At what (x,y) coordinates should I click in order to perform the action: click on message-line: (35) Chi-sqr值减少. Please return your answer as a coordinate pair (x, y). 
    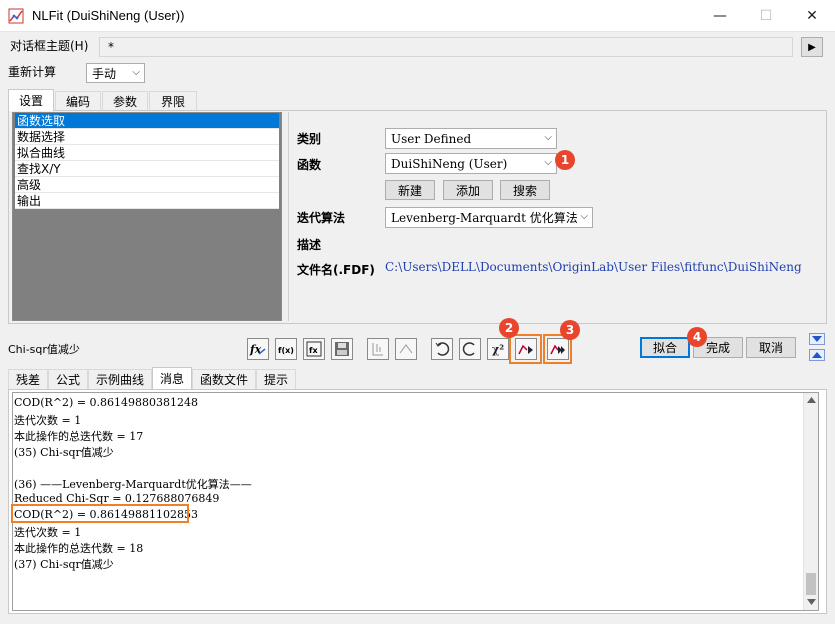
    Looking at the image, I should click on (64, 452).